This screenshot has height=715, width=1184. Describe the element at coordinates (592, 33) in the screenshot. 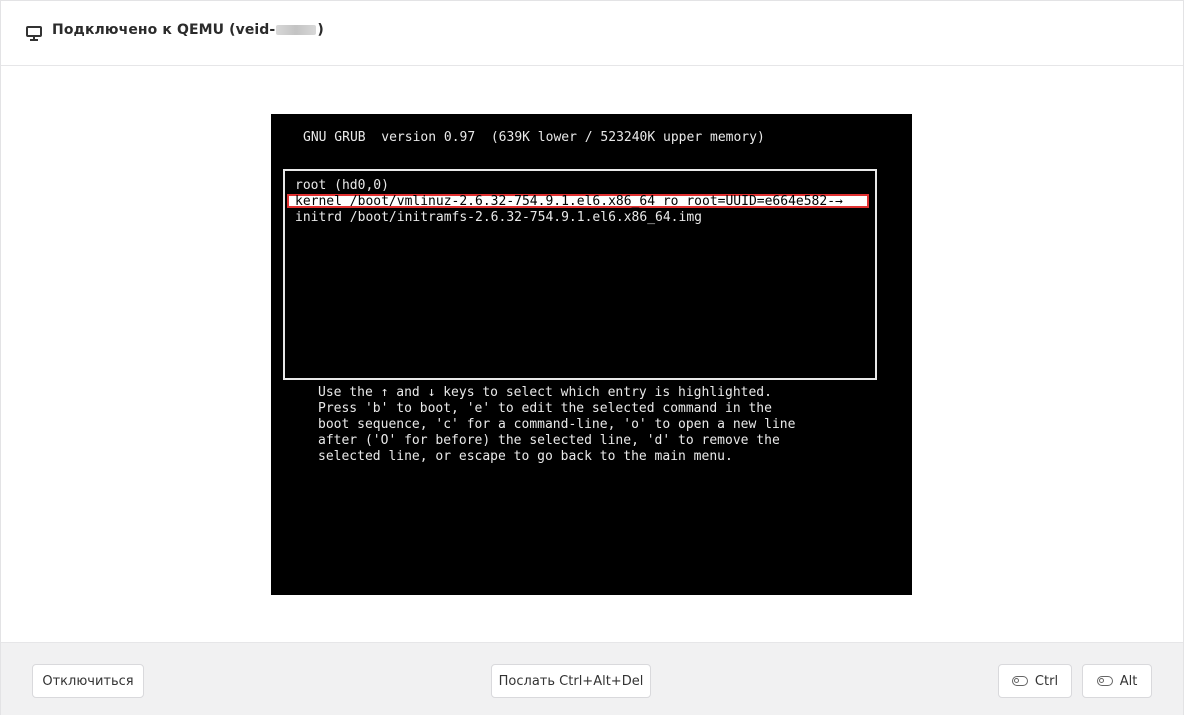

I see `header: Подключено к QEMU (veid-)` at that location.